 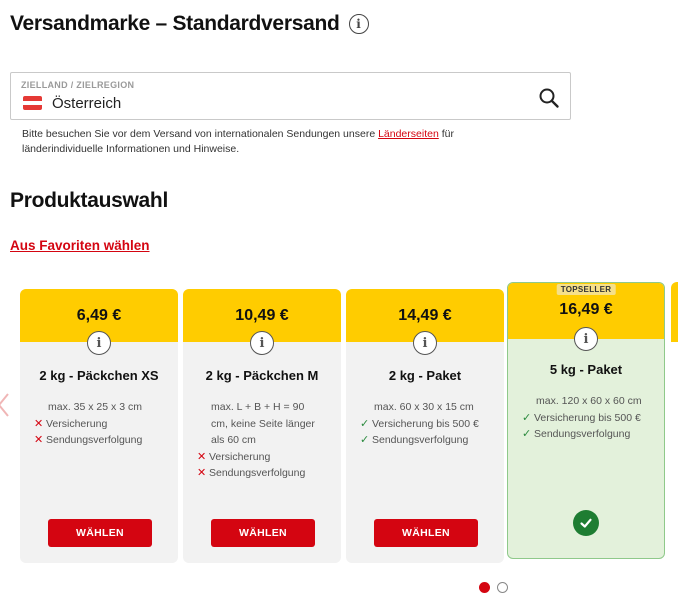 I want to click on product-dimensions: max. 120 x 60 x 60 cm, so click(x=589, y=401).